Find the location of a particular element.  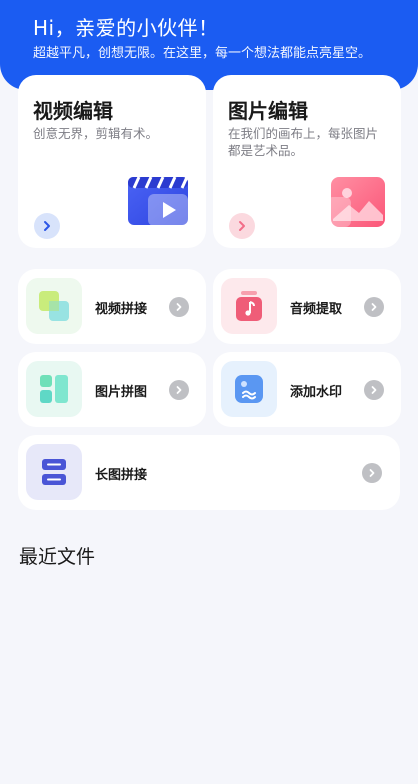

video-edit-title: 视频编辑 is located at coordinates (73, 111).